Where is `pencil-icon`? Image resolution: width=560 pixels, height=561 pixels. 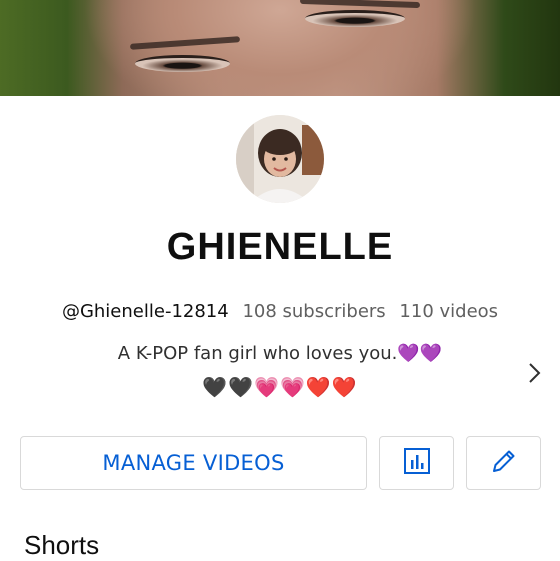
pencil-icon is located at coordinates (504, 463).